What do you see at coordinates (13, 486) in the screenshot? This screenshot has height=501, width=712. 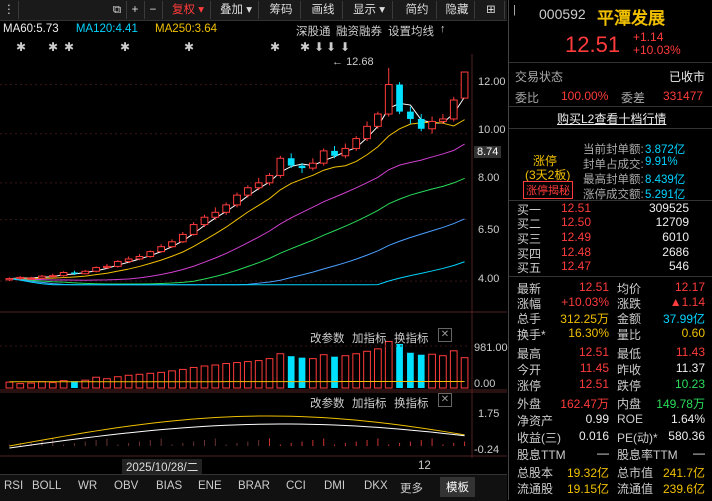 I see `tab-rsi: RSI` at bounding box center [13, 486].